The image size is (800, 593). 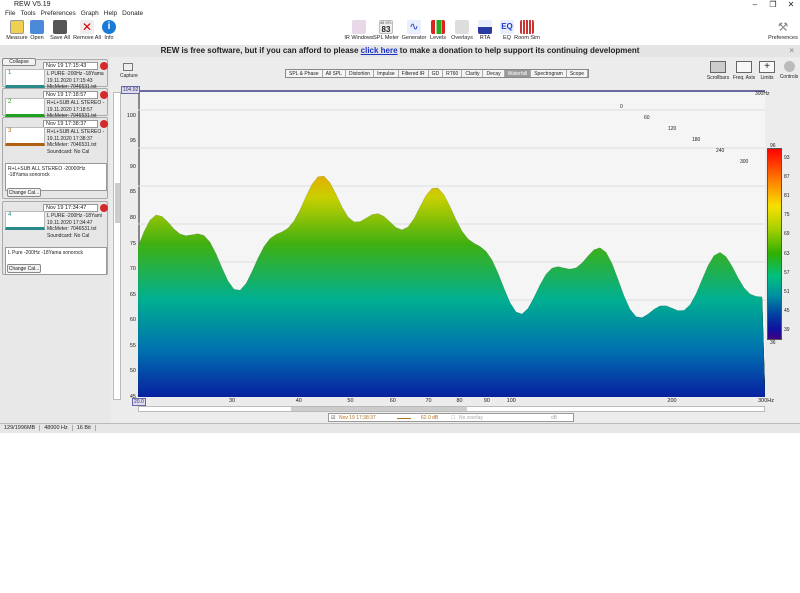 I want to click on donate-link: click here, so click(x=379, y=50).